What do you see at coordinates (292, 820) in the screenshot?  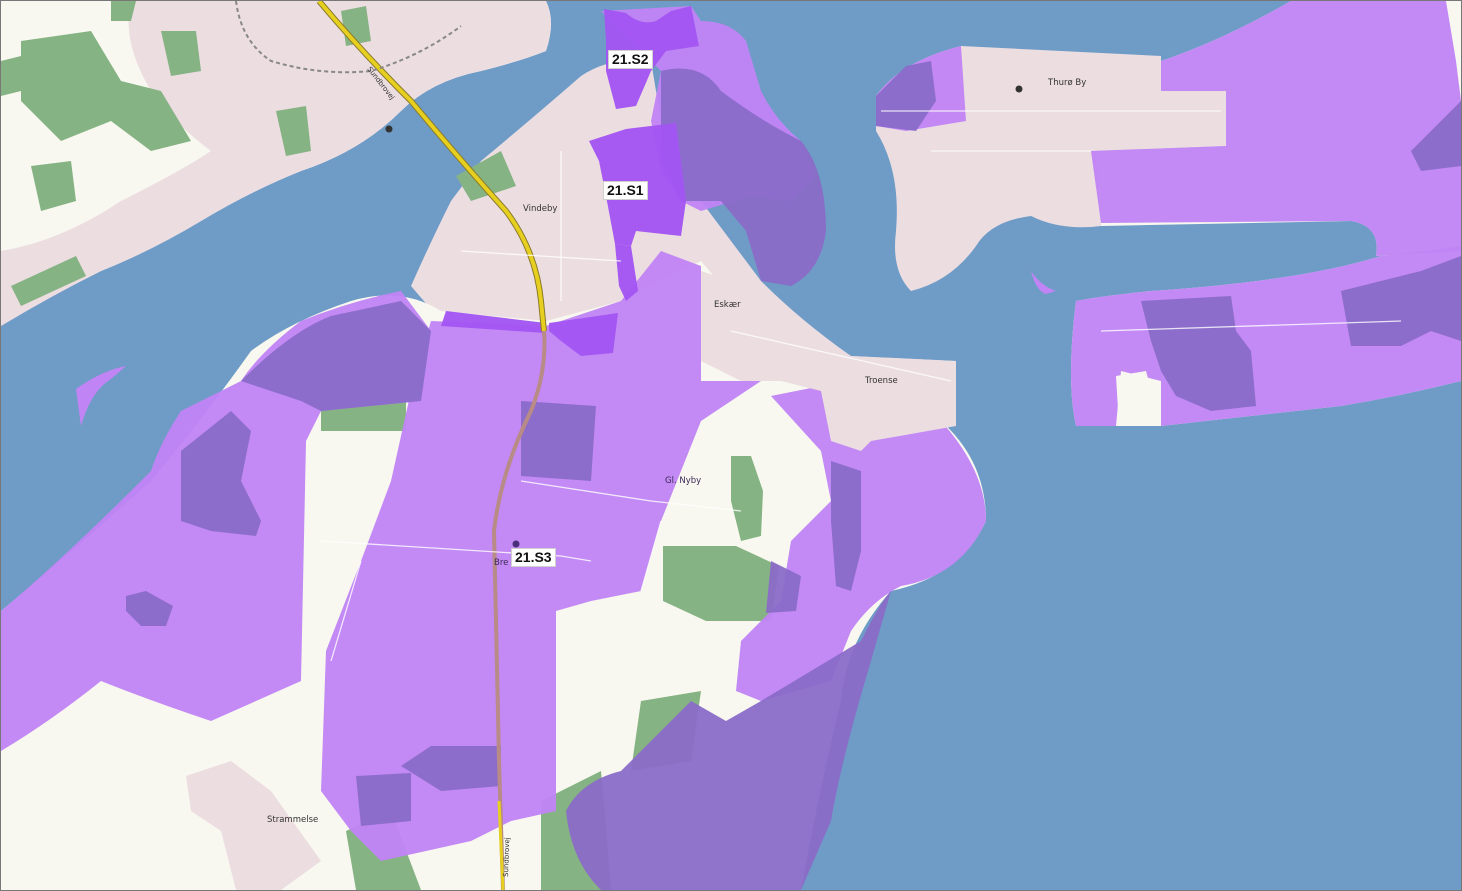 I see `place-label-strammelse: Strammelse` at bounding box center [292, 820].